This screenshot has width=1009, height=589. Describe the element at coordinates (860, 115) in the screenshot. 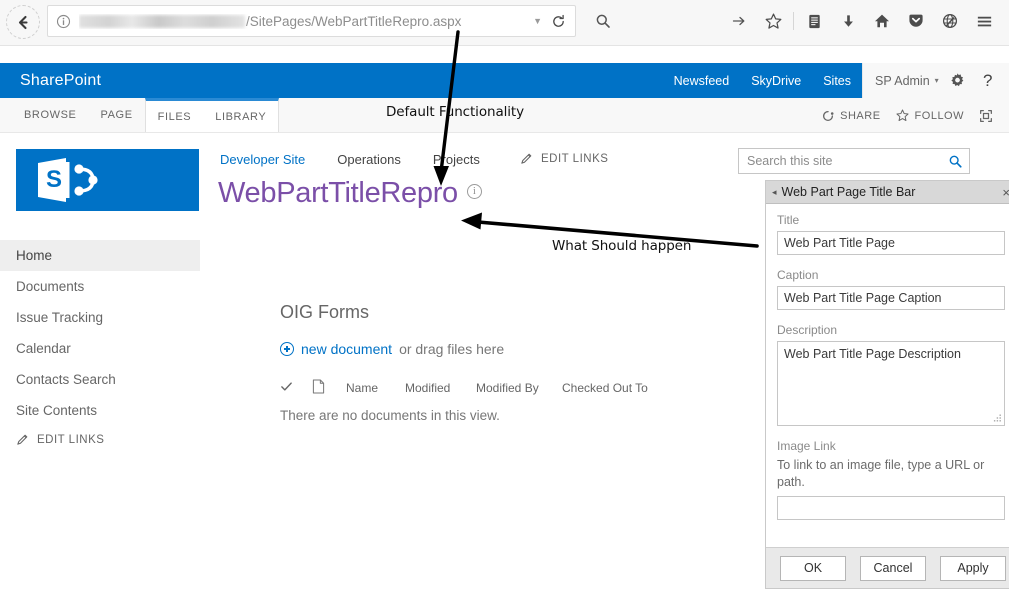

I see `share-label: SHARE` at that location.